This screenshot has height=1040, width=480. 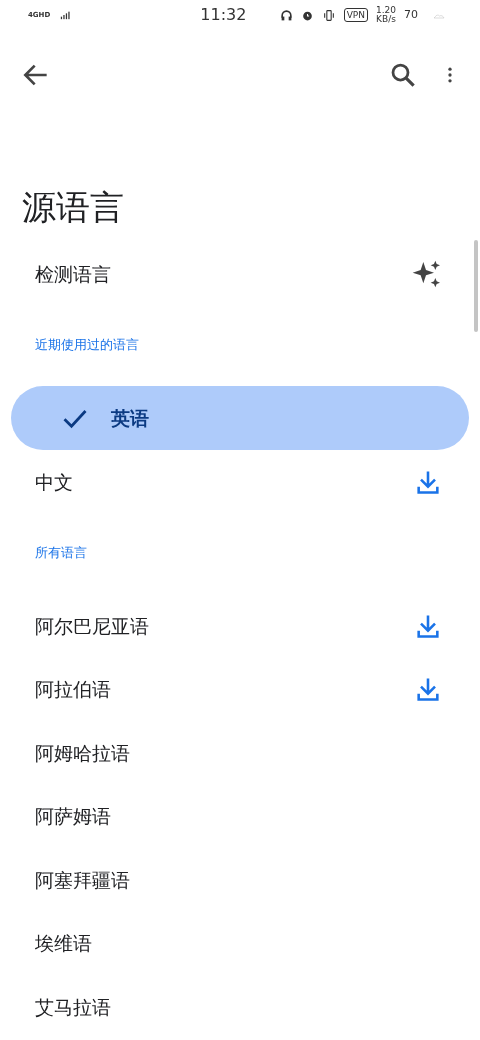 I want to click on section-heading: 近期使用过的语言, so click(x=87, y=345).